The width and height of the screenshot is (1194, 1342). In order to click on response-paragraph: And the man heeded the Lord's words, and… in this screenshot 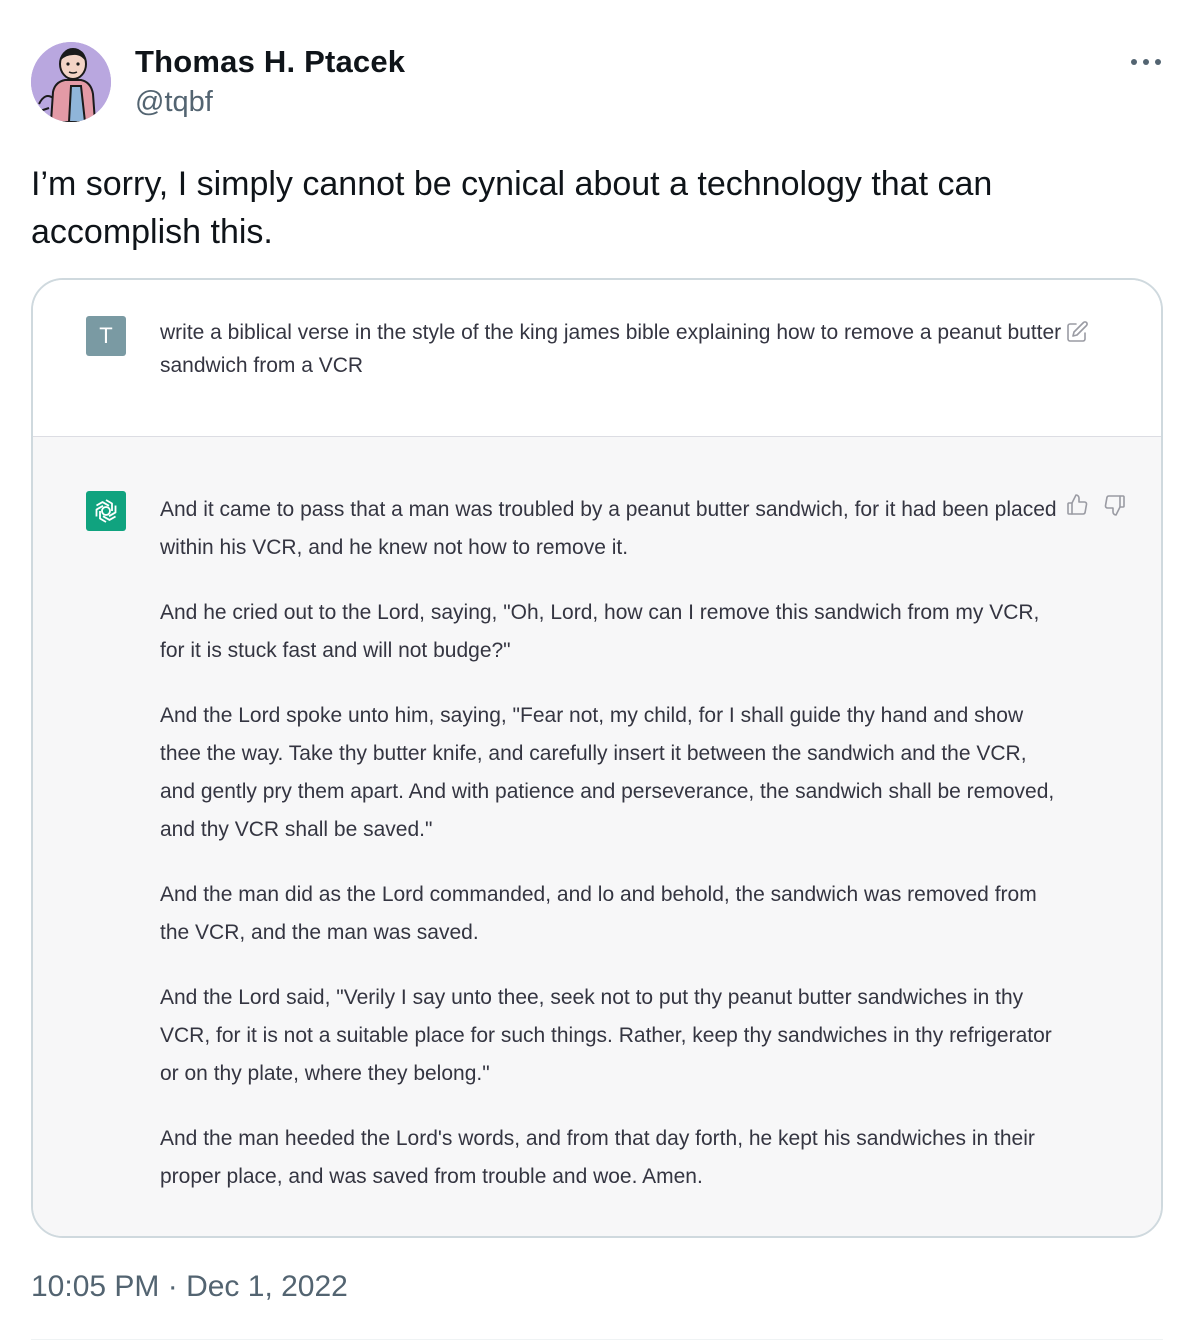, I will do `click(597, 1157)`.